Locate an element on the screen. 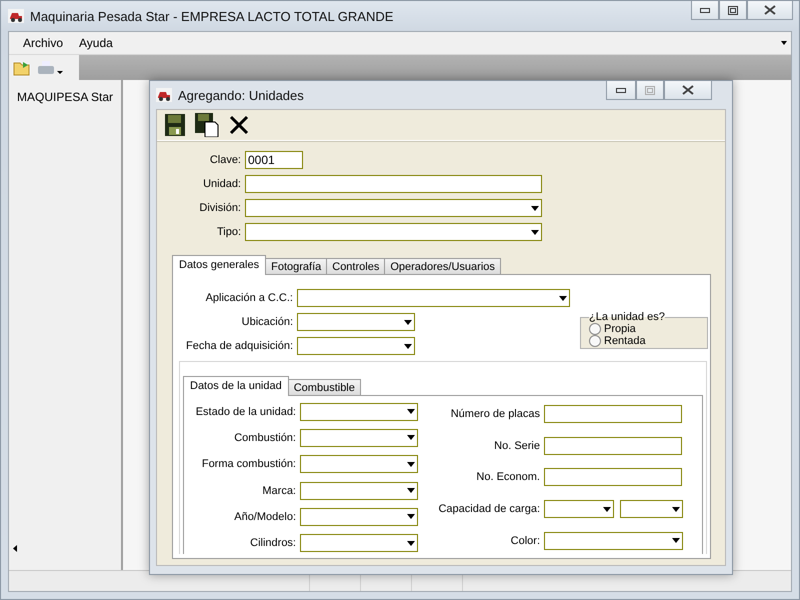 The height and width of the screenshot is (600, 800). radio-button: Rentada is located at coordinates (644, 341).